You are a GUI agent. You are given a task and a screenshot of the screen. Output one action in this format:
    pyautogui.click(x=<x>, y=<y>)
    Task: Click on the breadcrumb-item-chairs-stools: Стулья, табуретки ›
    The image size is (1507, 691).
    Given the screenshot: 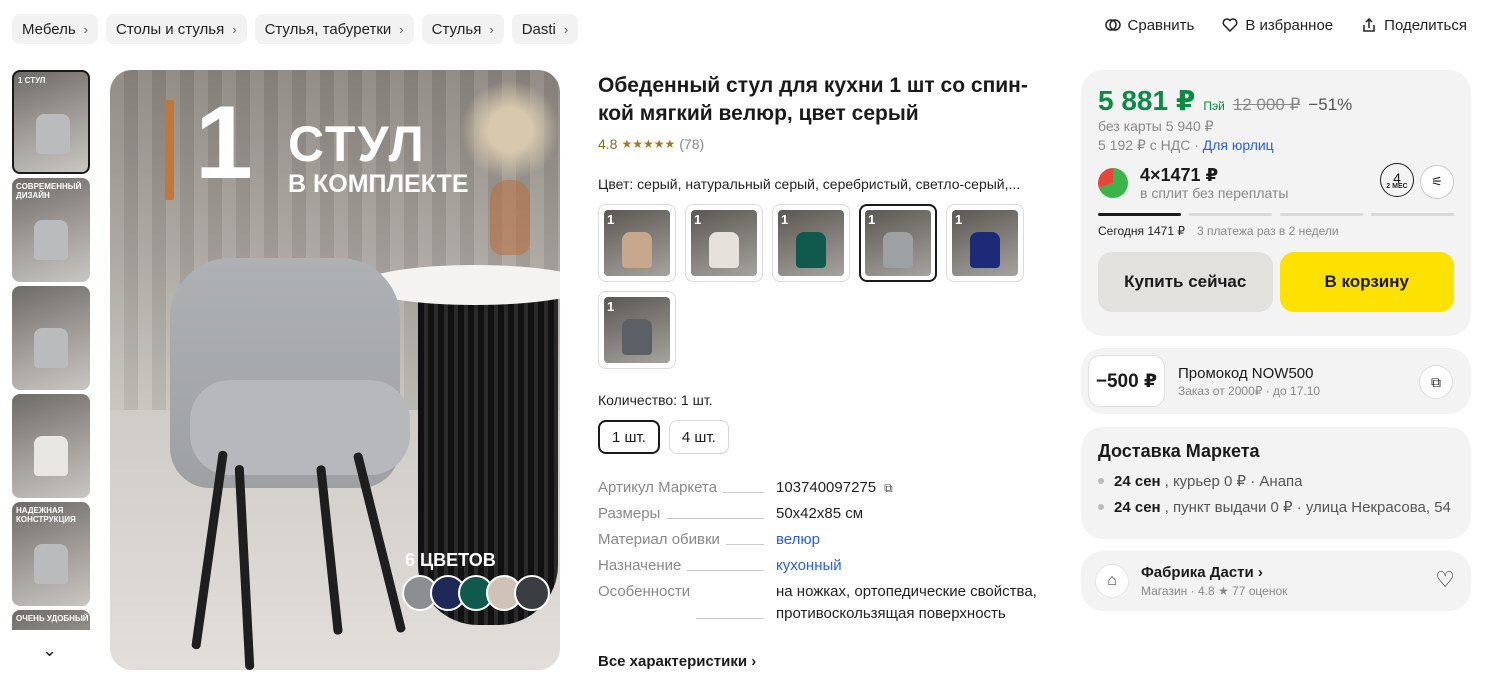 What is the action you would take?
    pyautogui.click(x=334, y=29)
    